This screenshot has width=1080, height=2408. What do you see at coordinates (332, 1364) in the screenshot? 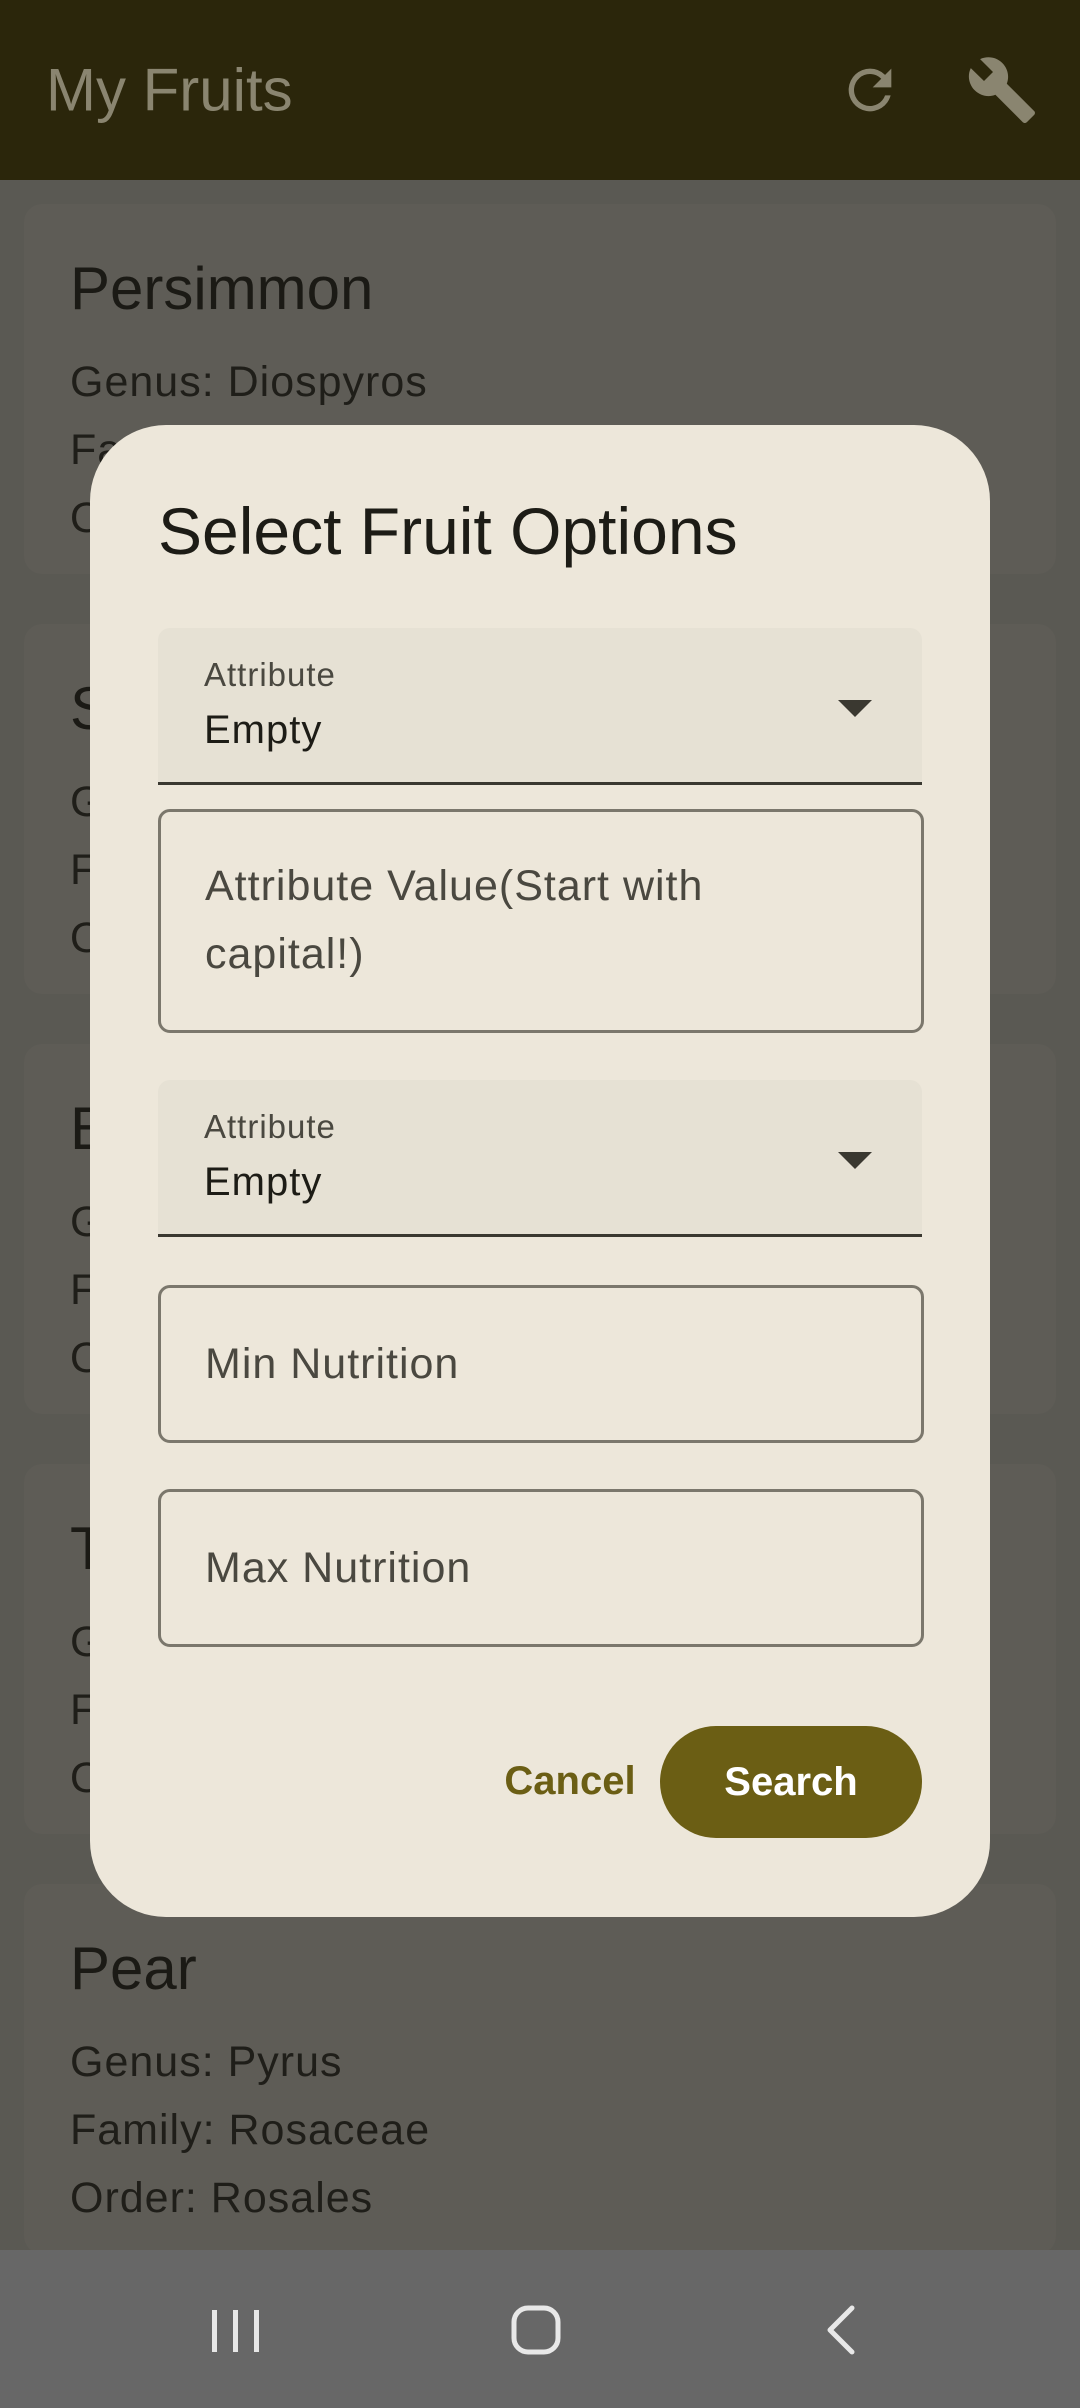
I see `min-nutrition-placeholder: Min Nutrition` at bounding box center [332, 1364].